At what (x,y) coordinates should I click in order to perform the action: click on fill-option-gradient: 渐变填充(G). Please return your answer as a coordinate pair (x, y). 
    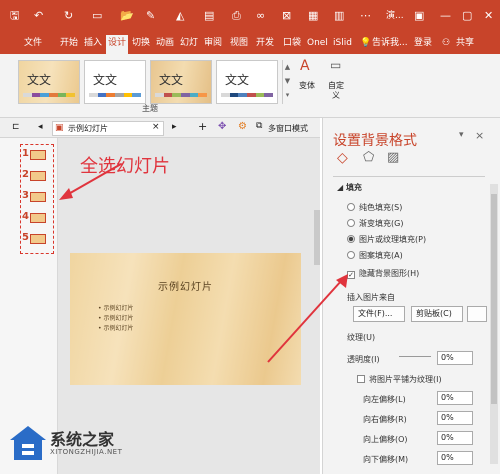
    Looking at the image, I should click on (375, 223).